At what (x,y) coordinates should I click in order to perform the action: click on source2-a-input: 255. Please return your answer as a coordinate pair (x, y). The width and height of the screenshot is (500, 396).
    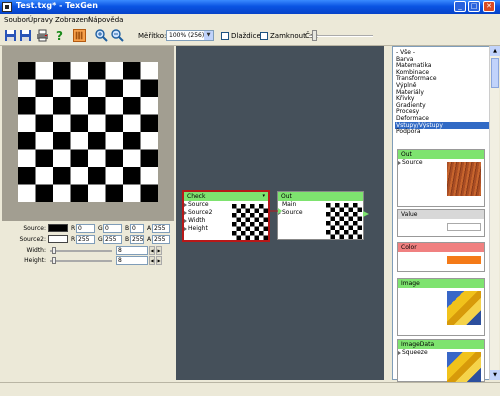
    Looking at the image, I should click on (161, 239).